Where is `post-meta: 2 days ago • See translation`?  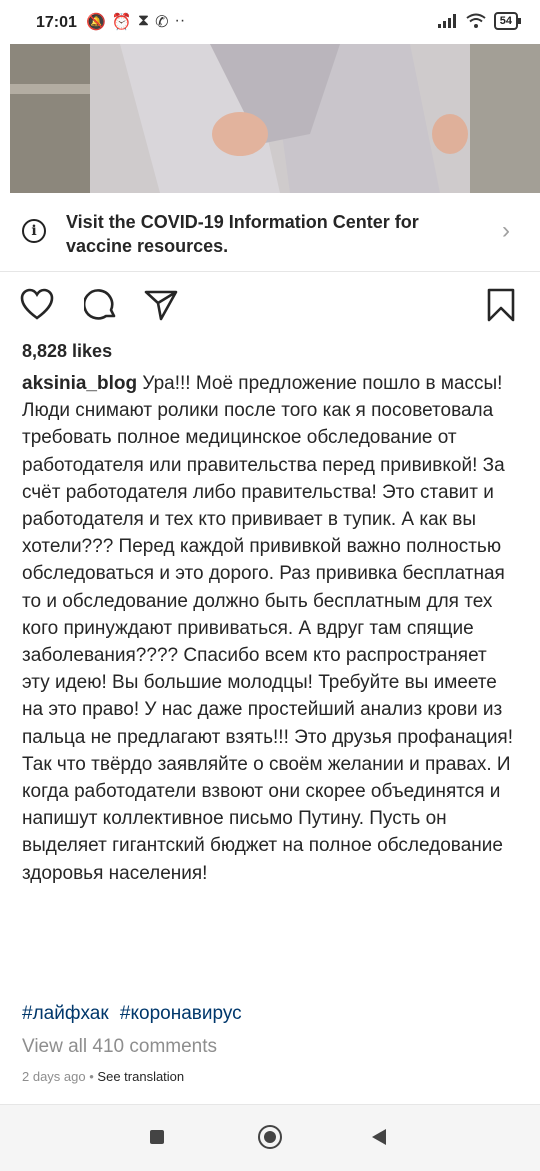
post-meta: 2 days ago • See translation is located at coordinates (103, 1076).